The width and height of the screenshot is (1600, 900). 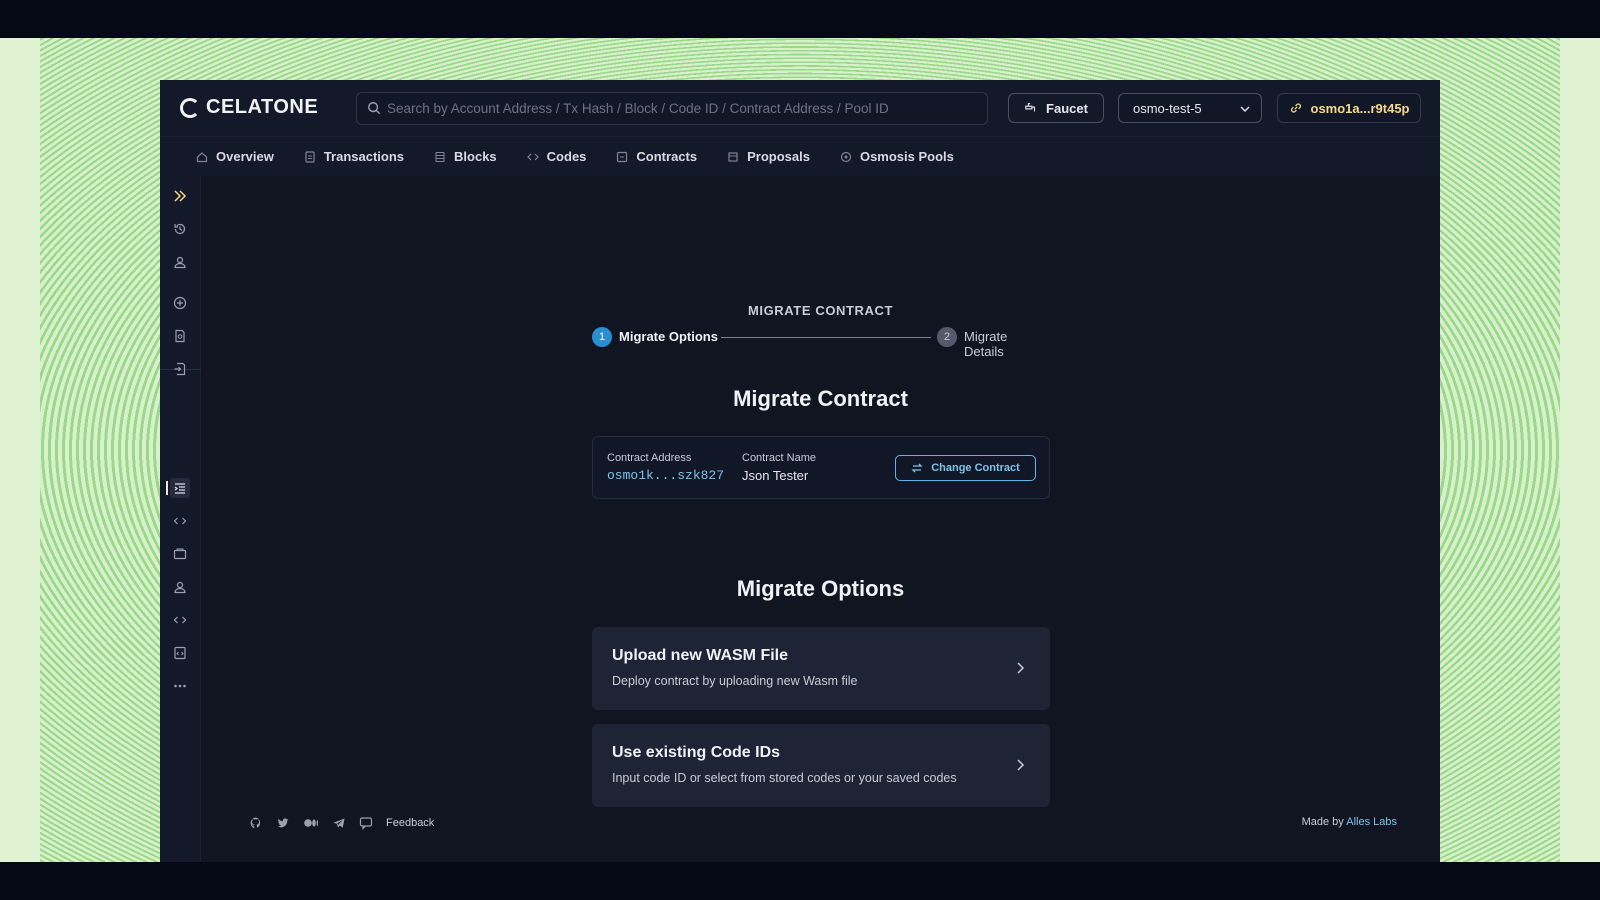 What do you see at coordinates (262, 107) in the screenshot?
I see `logo-text: CELATONE` at bounding box center [262, 107].